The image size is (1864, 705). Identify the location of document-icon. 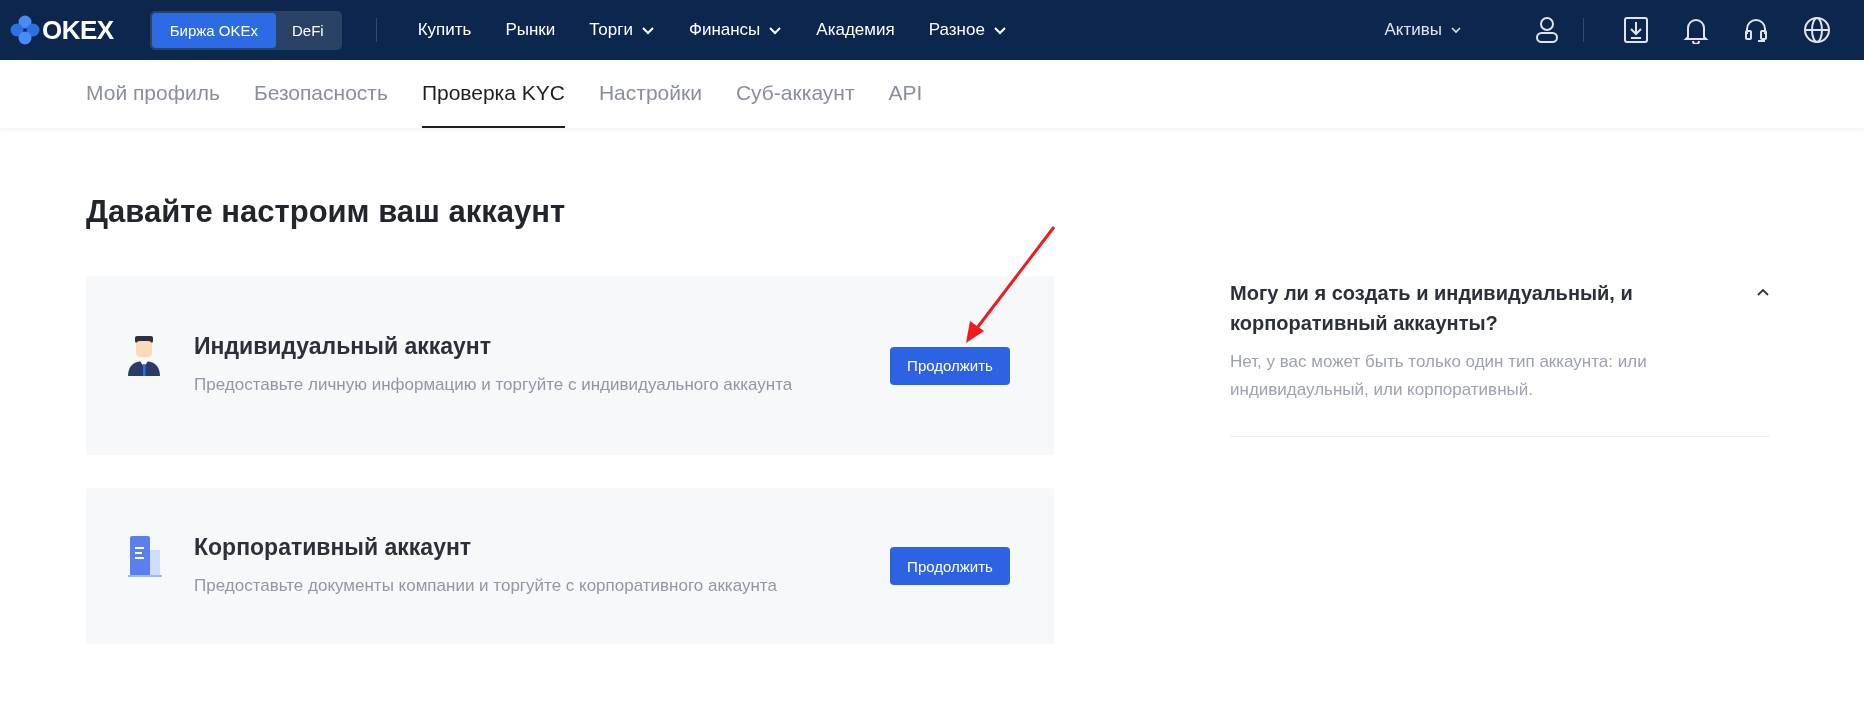
(144, 556).